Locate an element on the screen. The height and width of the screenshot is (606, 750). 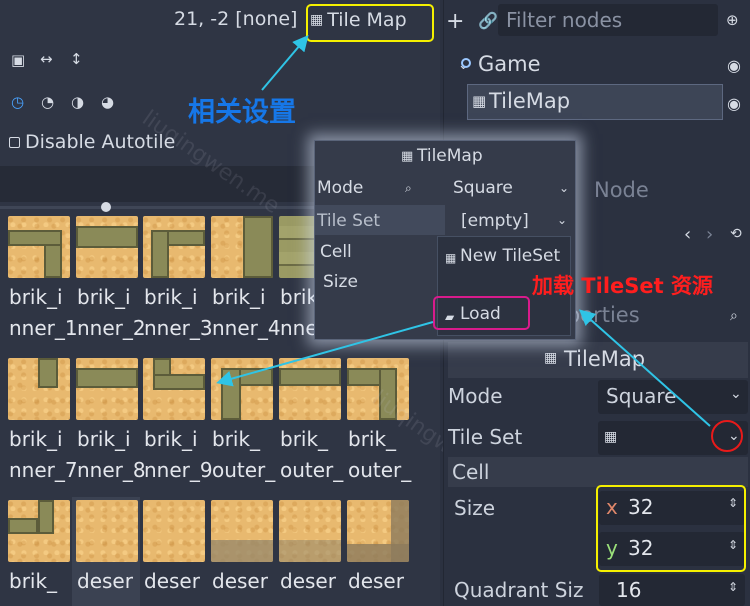
arrow-to-tilemap-button is located at coordinates (285, 62).